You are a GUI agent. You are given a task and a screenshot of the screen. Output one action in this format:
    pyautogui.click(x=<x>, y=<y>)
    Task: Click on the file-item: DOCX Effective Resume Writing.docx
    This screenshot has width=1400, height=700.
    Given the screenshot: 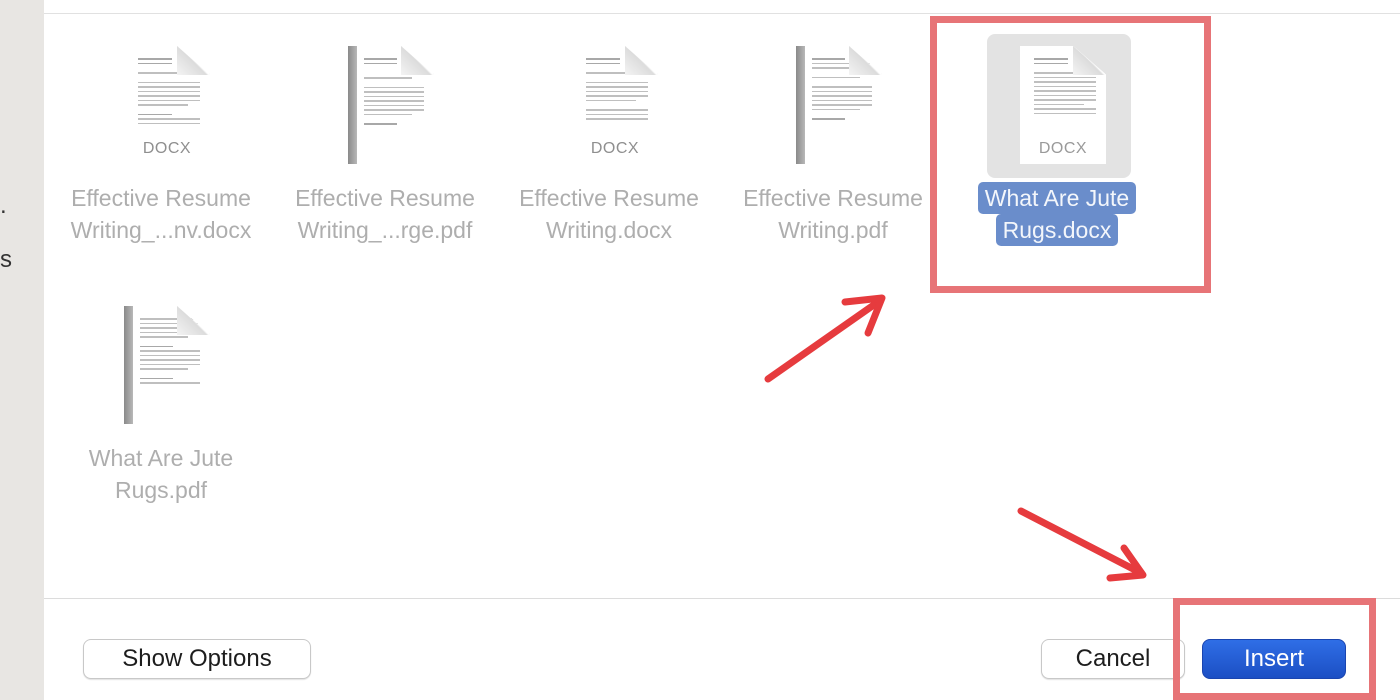 What is the action you would take?
    pyautogui.click(x=609, y=139)
    